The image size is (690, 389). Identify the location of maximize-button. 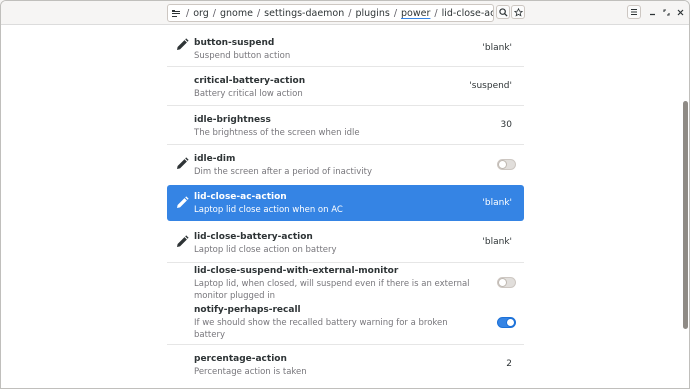
(666, 12).